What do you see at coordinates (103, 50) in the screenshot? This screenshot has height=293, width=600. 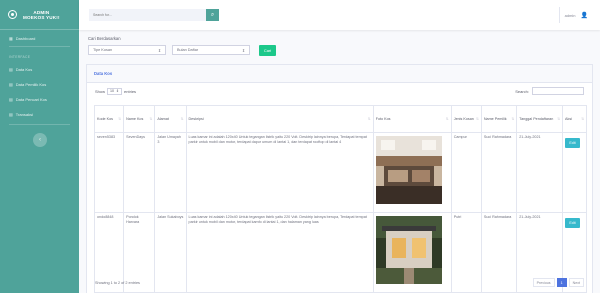 I see `type-select-value: Tipe Kosan` at bounding box center [103, 50].